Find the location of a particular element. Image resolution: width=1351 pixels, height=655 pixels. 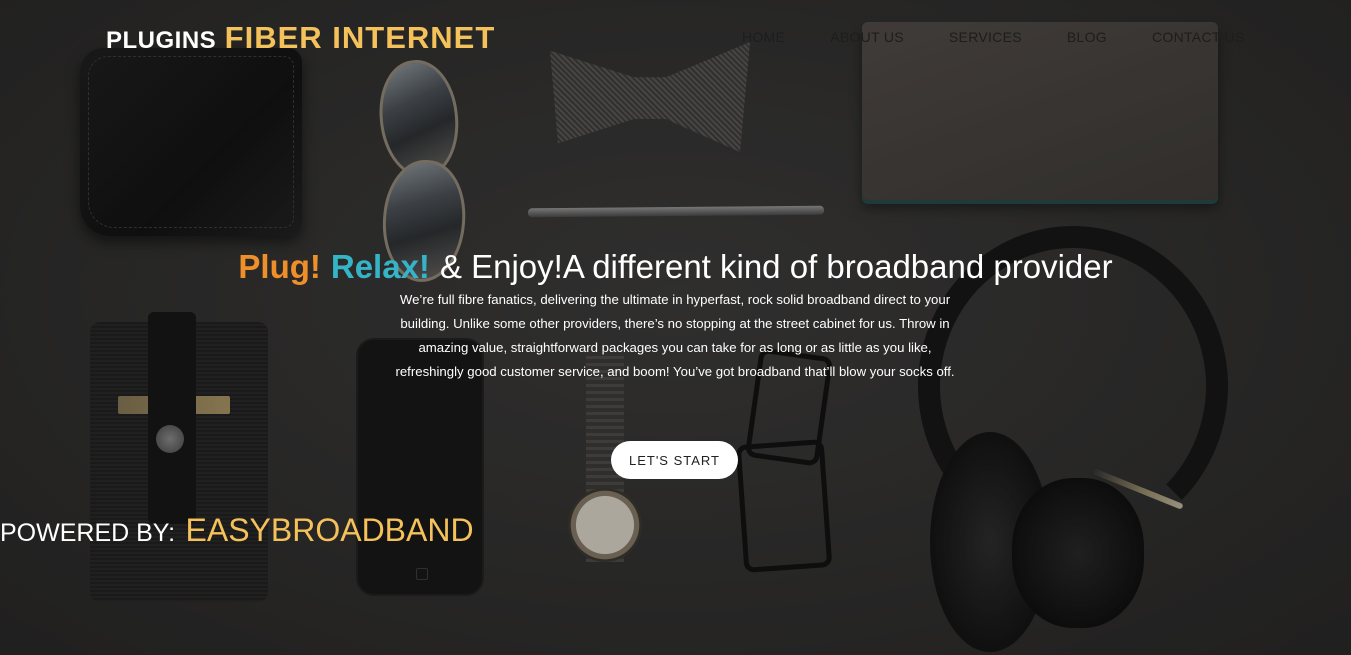

nav-item-services: SERVICES is located at coordinates (985, 37).